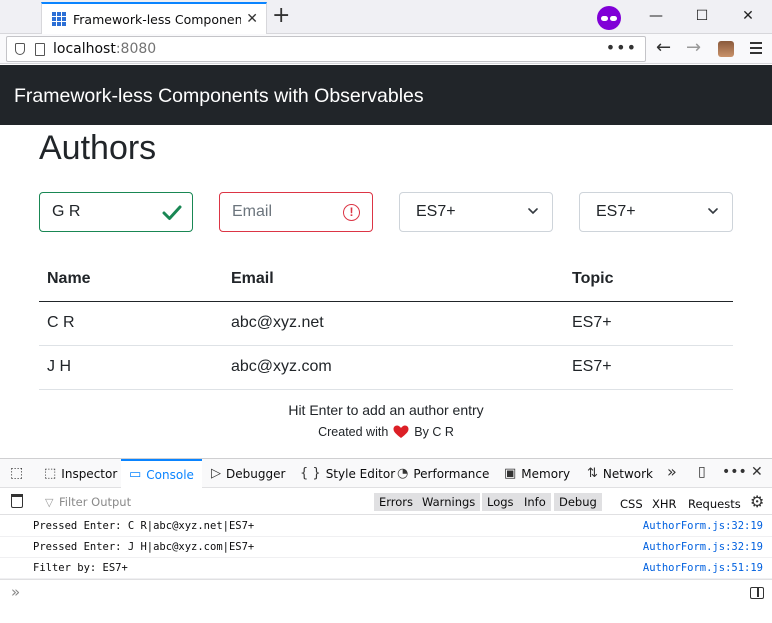 The image size is (772, 623). I want to click on checkmark-icon, so click(172, 212).